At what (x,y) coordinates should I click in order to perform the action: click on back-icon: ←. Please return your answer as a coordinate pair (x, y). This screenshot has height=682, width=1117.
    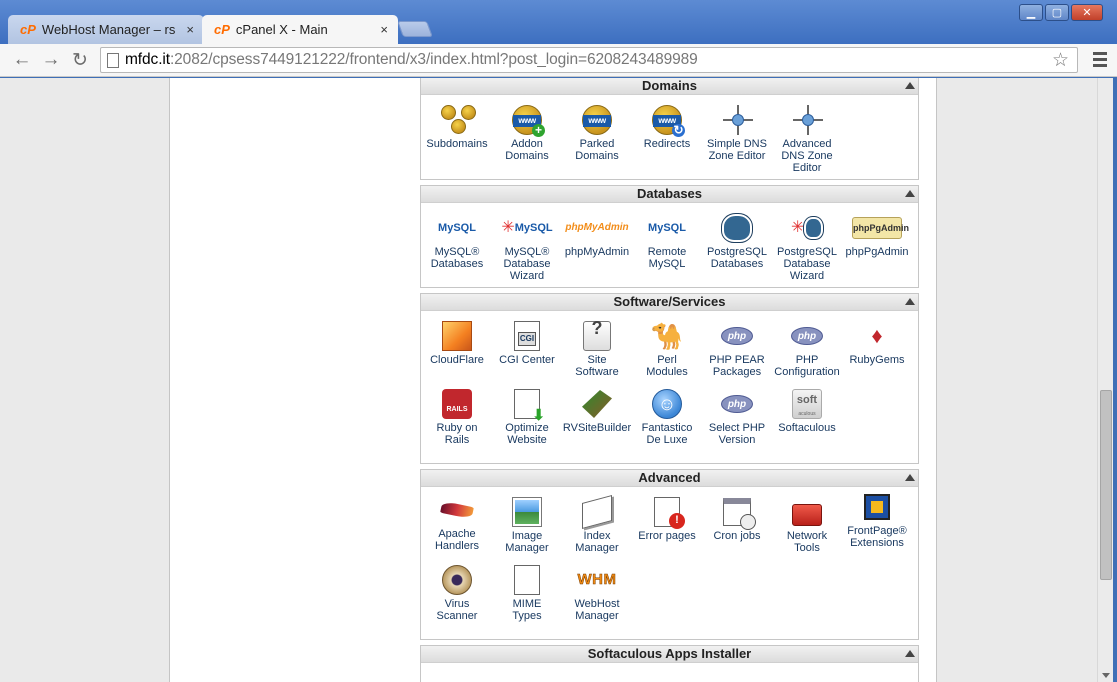
    Looking at the image, I should click on (22, 60).